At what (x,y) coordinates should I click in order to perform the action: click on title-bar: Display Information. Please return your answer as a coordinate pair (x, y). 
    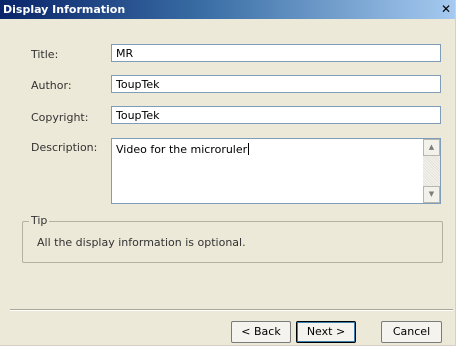
    Looking at the image, I should click on (227, 9).